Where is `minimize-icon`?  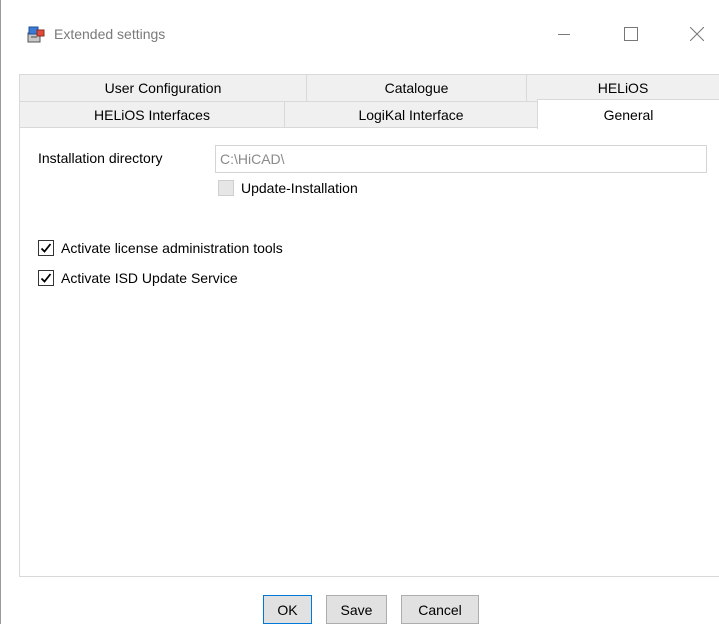
minimize-icon is located at coordinates (564, 34).